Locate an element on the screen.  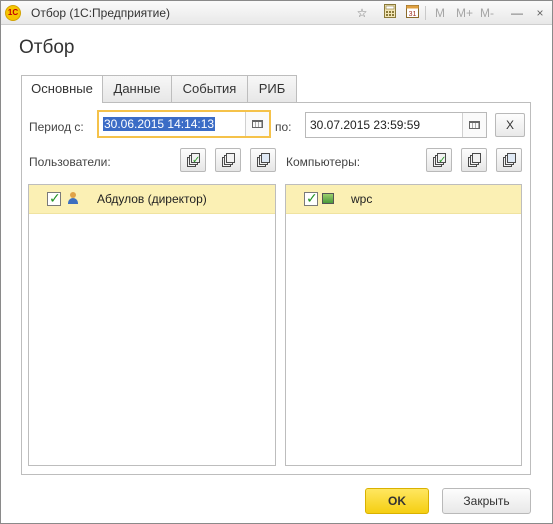
user-name: Абдулов (директор) is located at coordinates (152, 199).